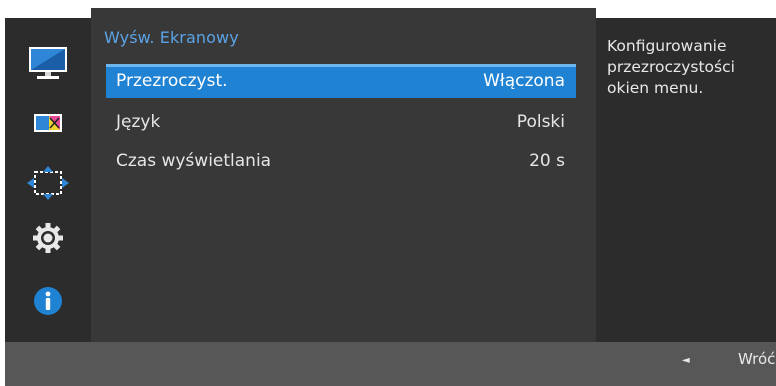 Image resolution: width=776 pixels, height=386 pixels. I want to click on sidebar-item-size-position, so click(48, 183).